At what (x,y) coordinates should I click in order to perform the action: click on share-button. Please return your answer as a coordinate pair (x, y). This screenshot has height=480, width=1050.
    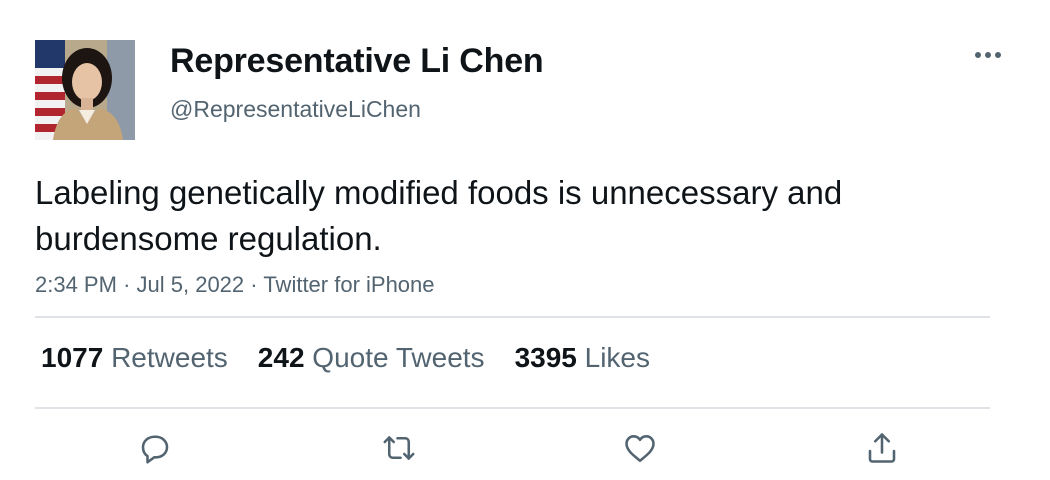
    Looking at the image, I should click on (882, 450).